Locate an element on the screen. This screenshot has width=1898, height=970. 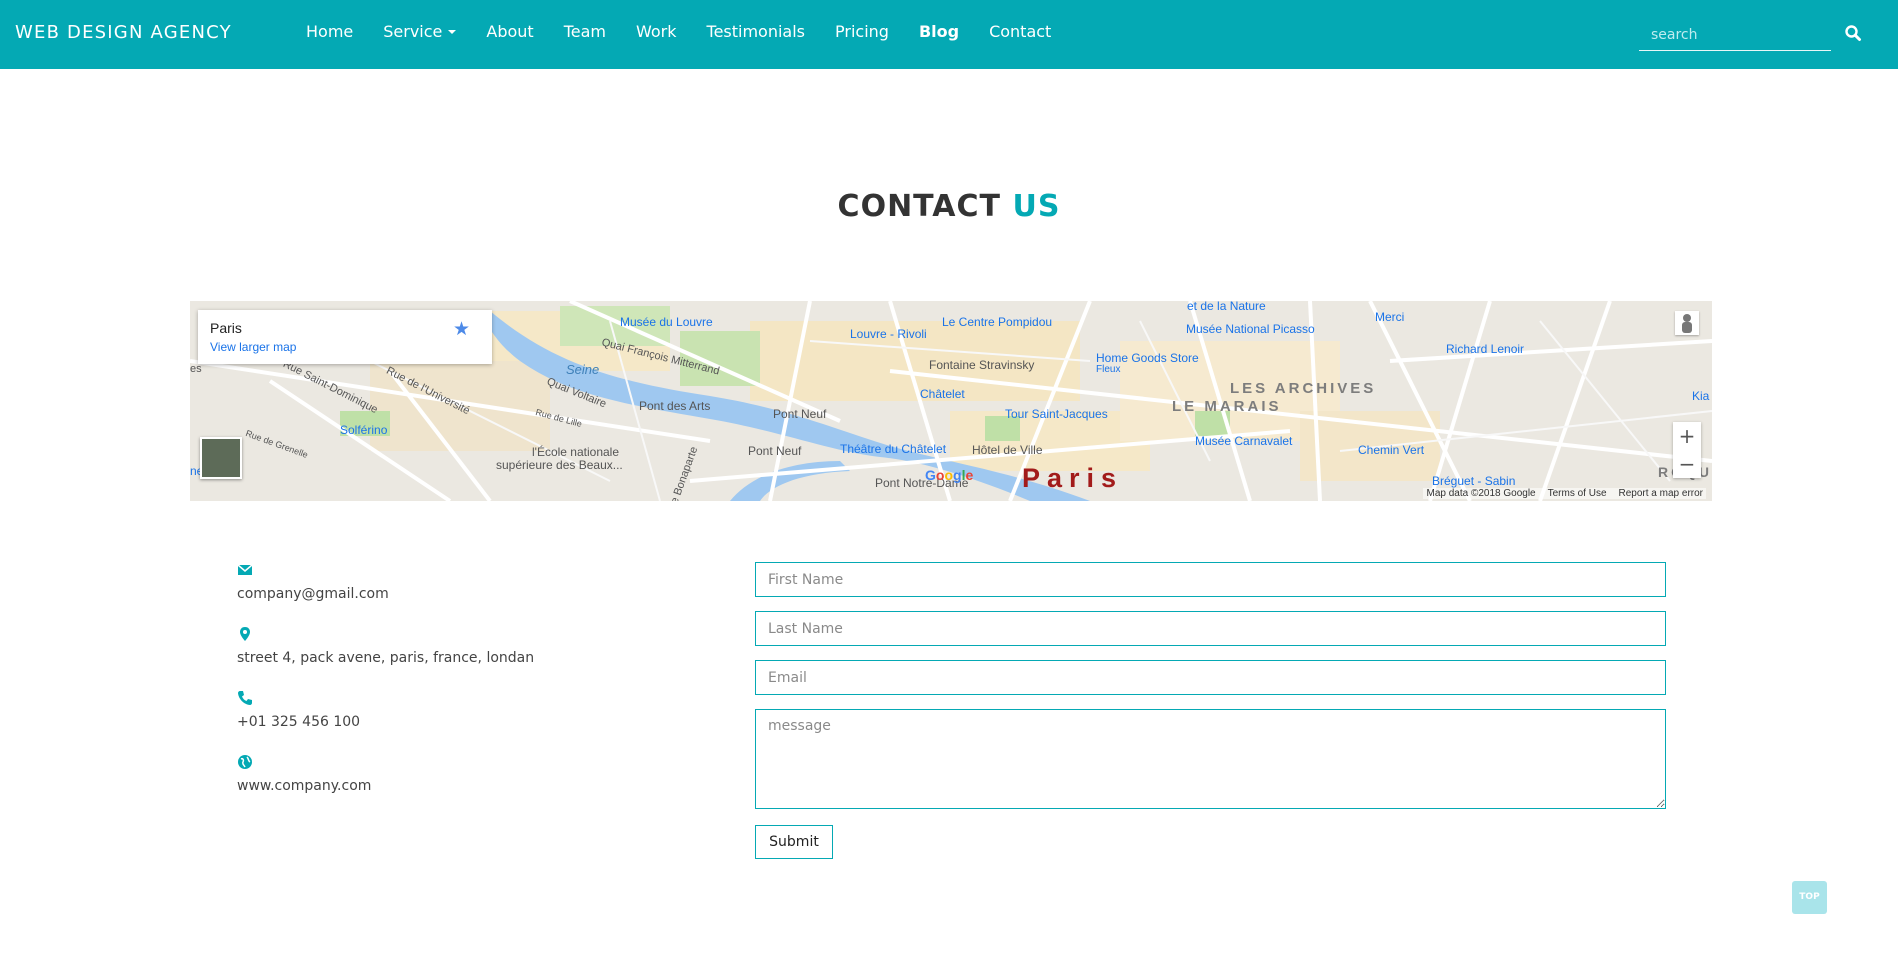
map-label-nature: et de la Nature is located at coordinates (1226, 307).